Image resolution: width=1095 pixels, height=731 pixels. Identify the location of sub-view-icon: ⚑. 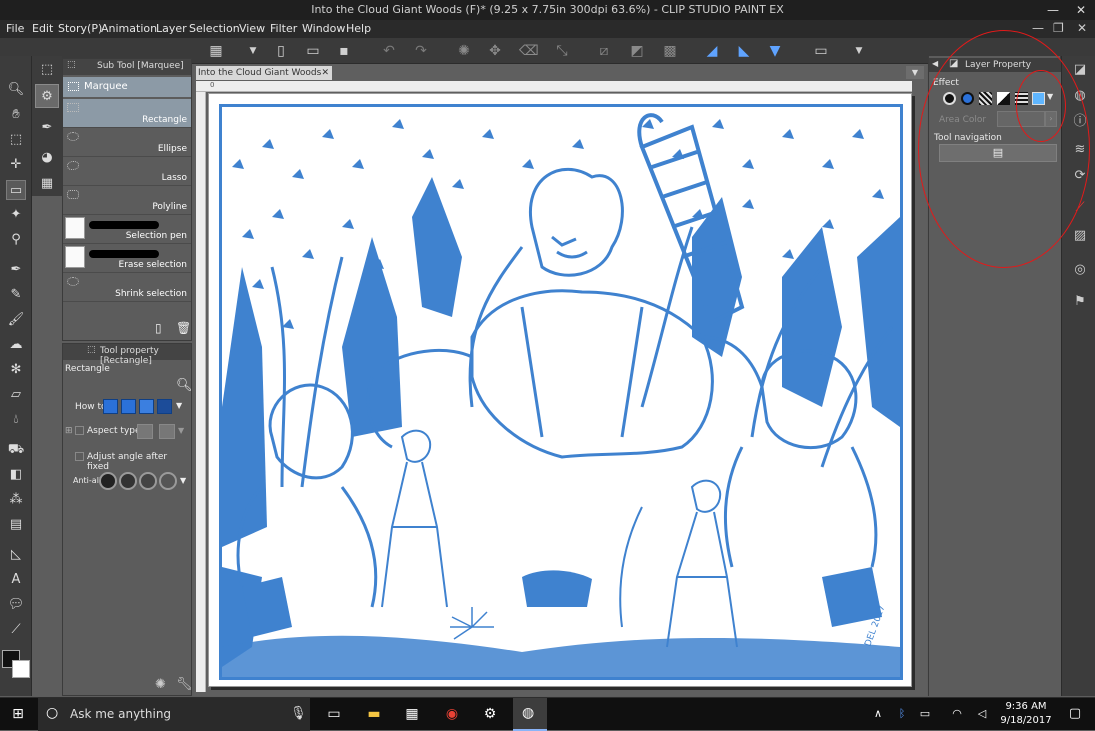
(1080, 302).